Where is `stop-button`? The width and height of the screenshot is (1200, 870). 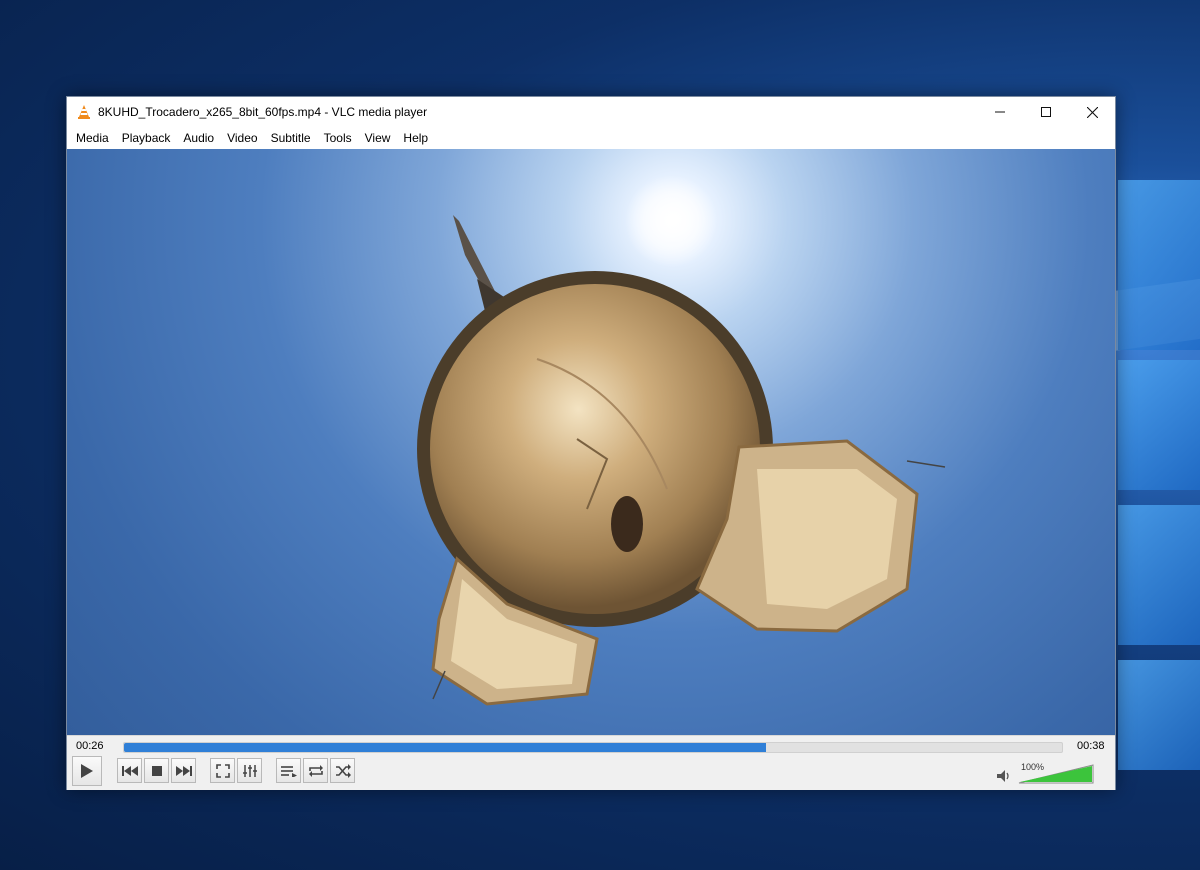
stop-button is located at coordinates (156, 770).